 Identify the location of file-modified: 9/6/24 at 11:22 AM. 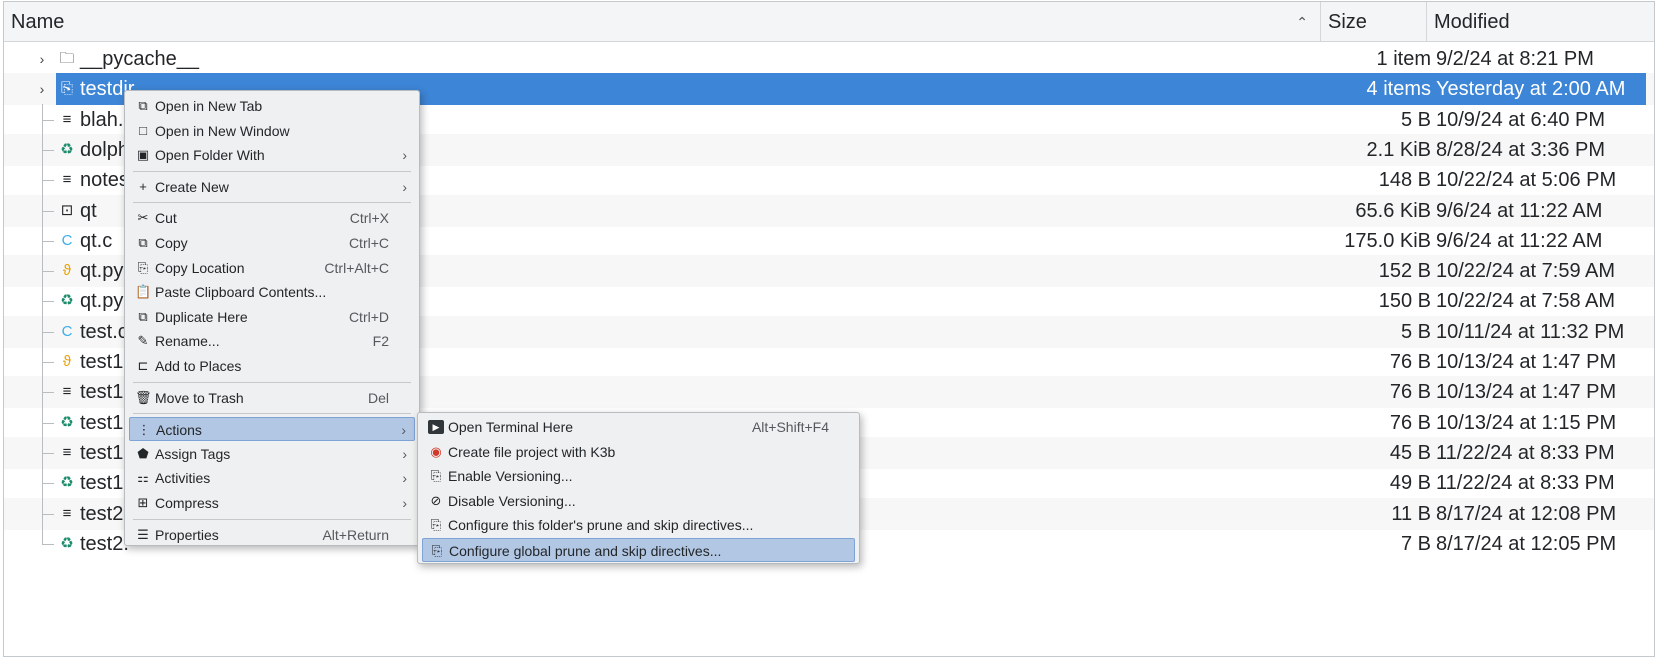
(1519, 210).